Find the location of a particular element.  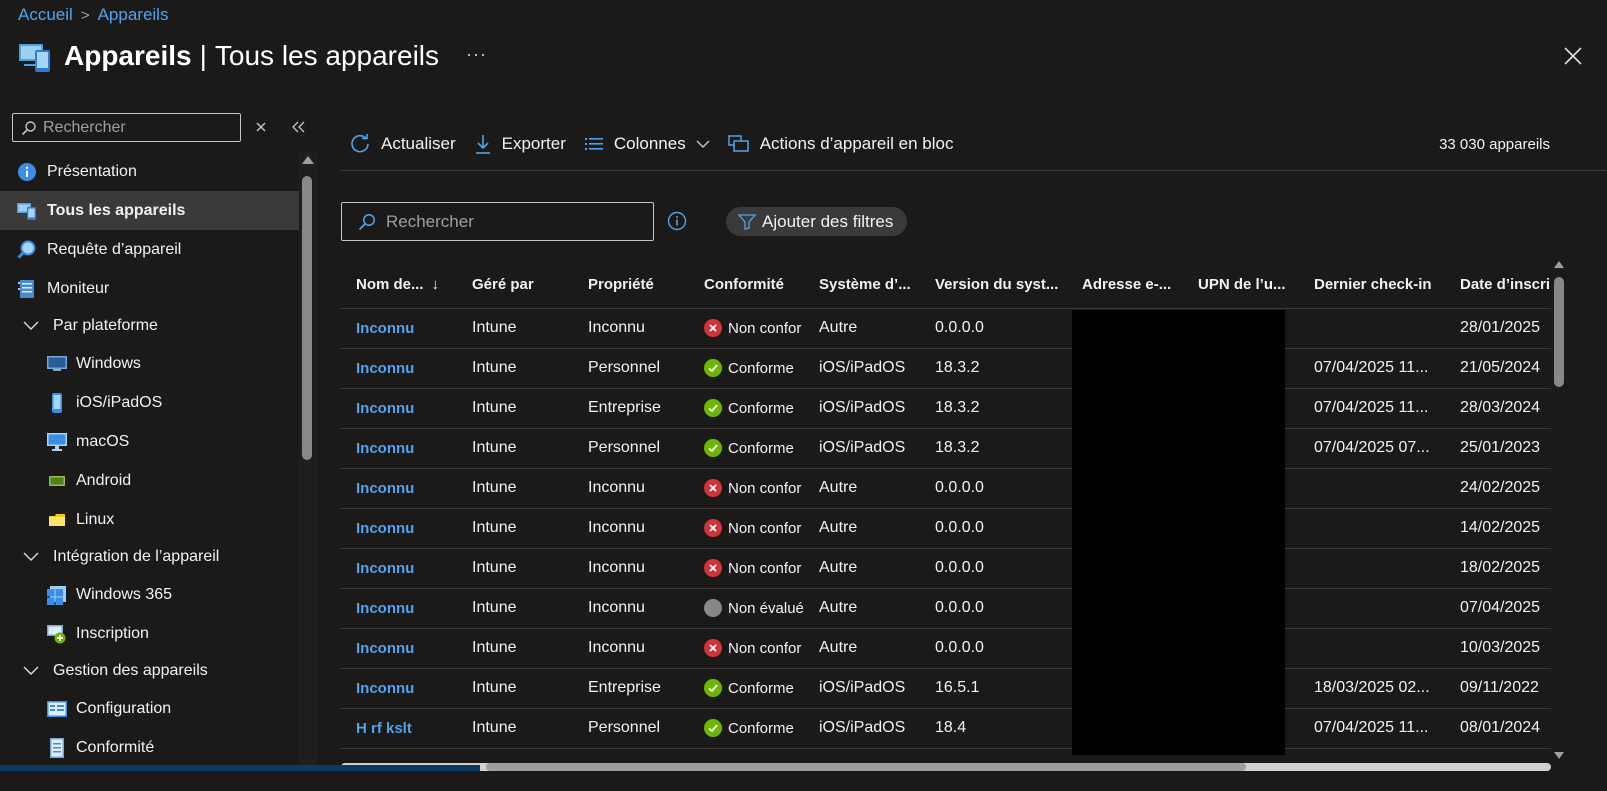

compliance-label: Non confor is located at coordinates (765, 328).